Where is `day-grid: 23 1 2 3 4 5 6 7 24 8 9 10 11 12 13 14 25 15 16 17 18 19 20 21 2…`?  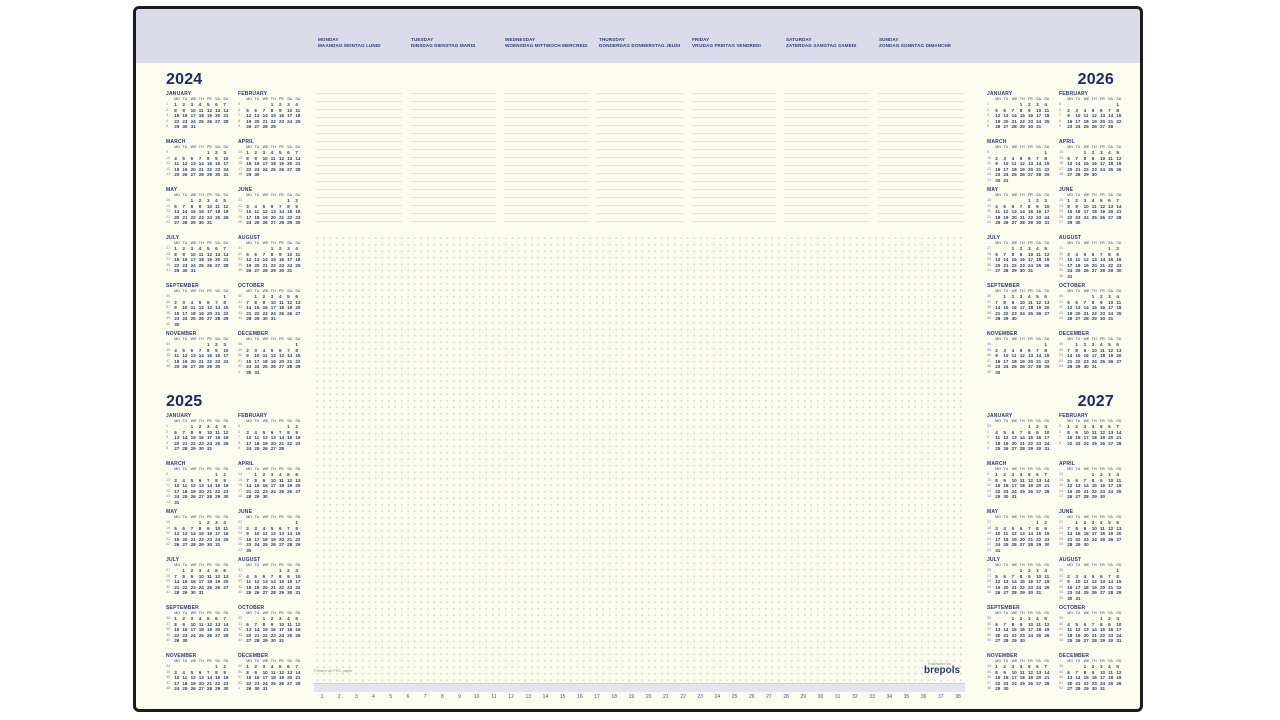
day-grid: 23 1 2 3 4 5 6 7 24 8 9 10 11 12 13 14 25 15 16 17 18 19 20 21 2… is located at coordinates (1090, 212).